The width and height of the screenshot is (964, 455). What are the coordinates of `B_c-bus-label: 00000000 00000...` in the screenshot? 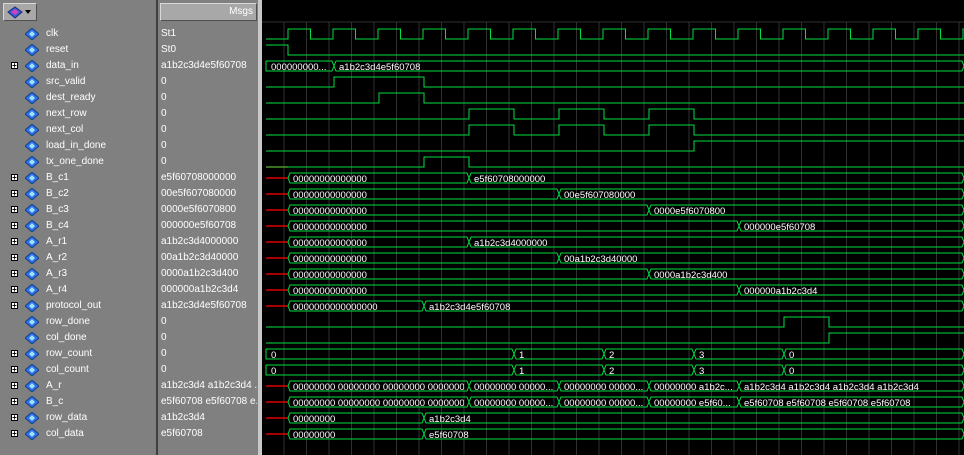 It's located at (513, 403).